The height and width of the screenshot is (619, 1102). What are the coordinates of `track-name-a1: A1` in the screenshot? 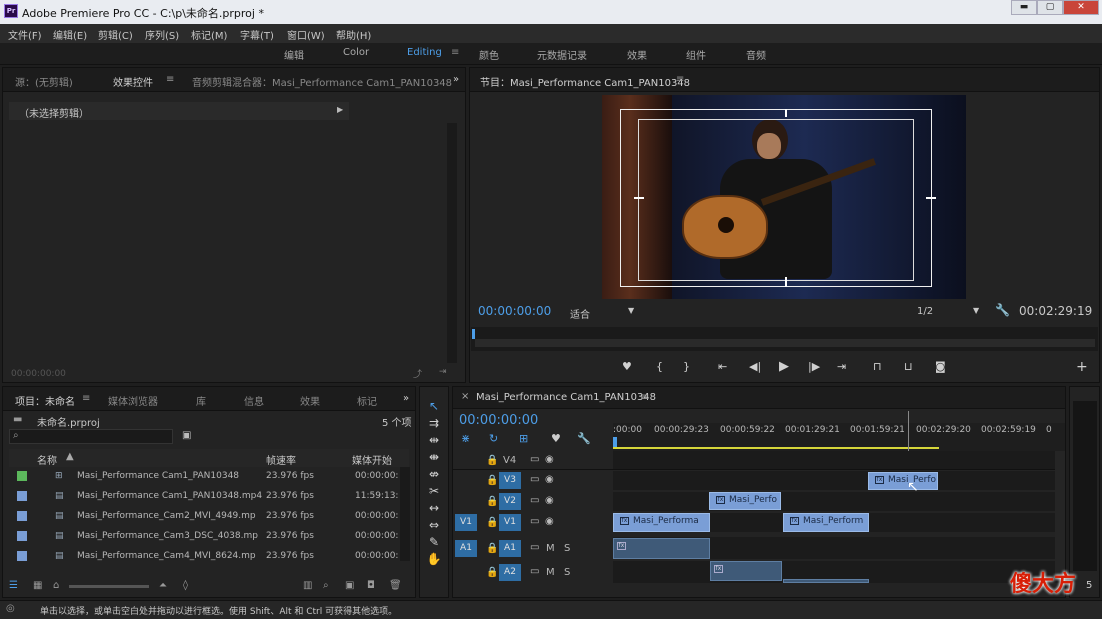 It's located at (510, 548).